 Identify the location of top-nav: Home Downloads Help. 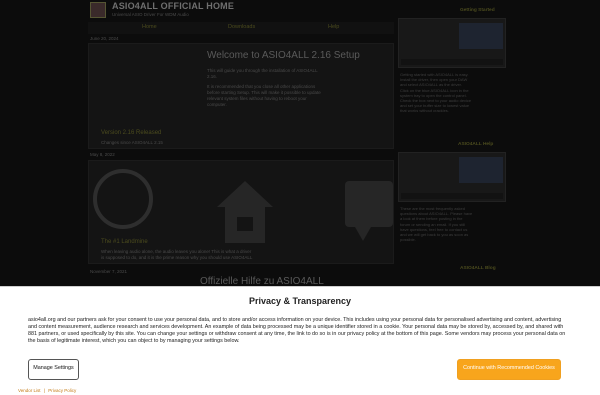
(241, 28).